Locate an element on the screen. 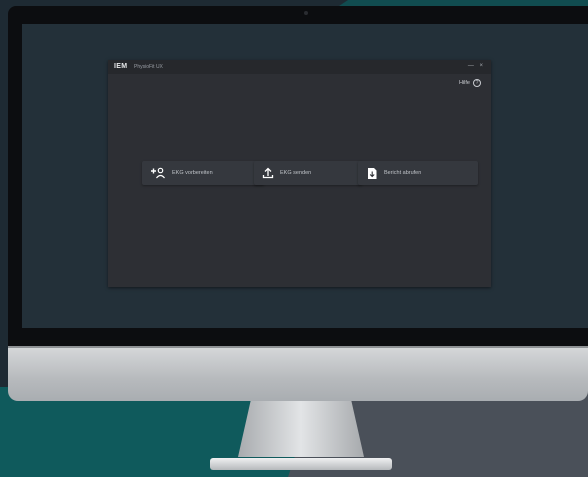 Image resolution: width=588 pixels, height=477 pixels. camera-icon is located at coordinates (306, 13).